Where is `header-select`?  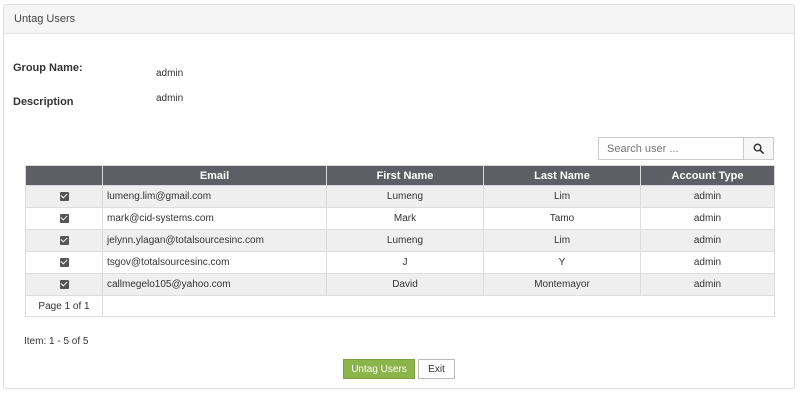 header-select is located at coordinates (64, 175).